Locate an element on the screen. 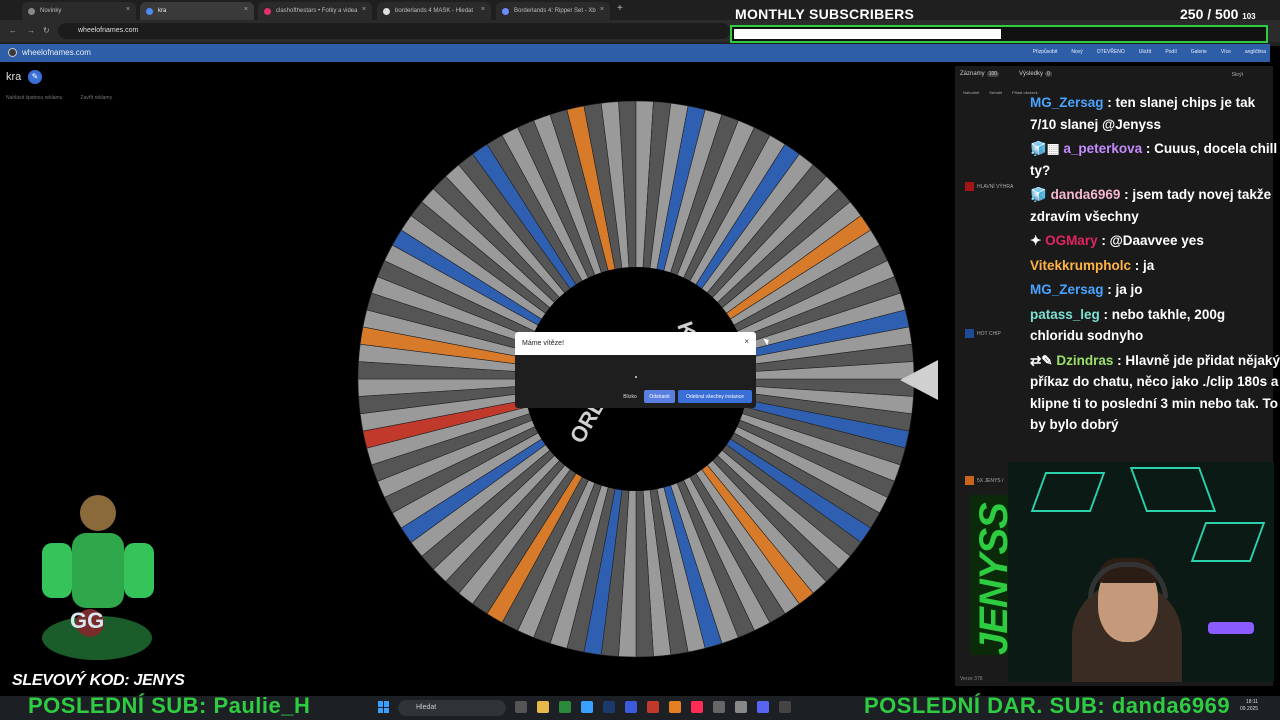 This screenshot has width=1280, height=720. menu-gallery: Galerie is located at coordinates (1199, 52).